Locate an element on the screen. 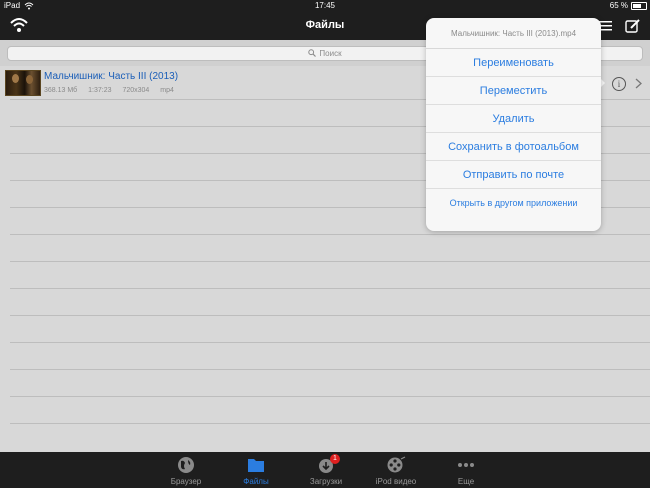 The image size is (650, 488). tab-files: Файлы is located at coordinates (256, 470).